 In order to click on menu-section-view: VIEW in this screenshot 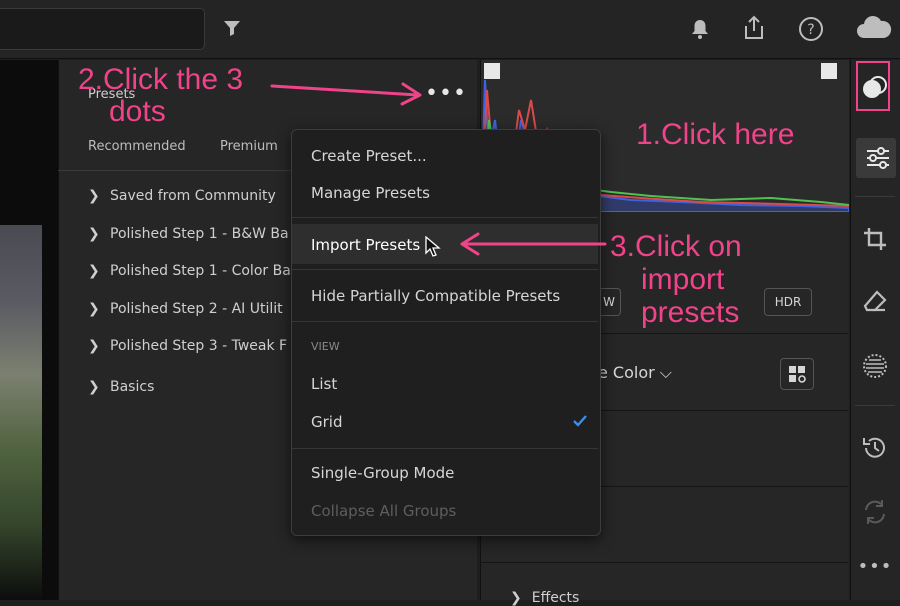, I will do `click(325, 346)`.